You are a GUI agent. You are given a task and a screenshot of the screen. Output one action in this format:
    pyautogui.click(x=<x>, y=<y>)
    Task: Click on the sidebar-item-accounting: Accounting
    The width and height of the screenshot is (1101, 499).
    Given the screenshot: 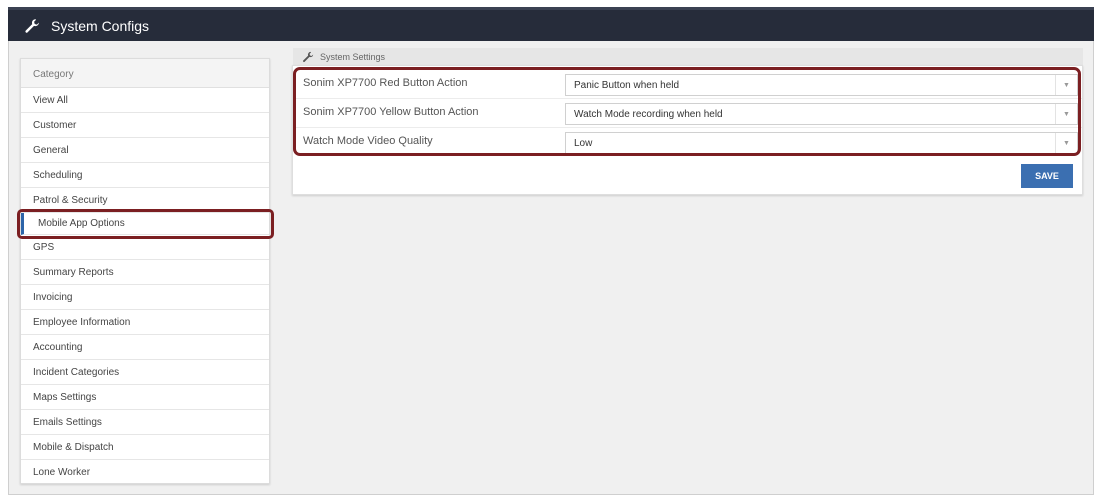 What is the action you would take?
    pyautogui.click(x=145, y=347)
    